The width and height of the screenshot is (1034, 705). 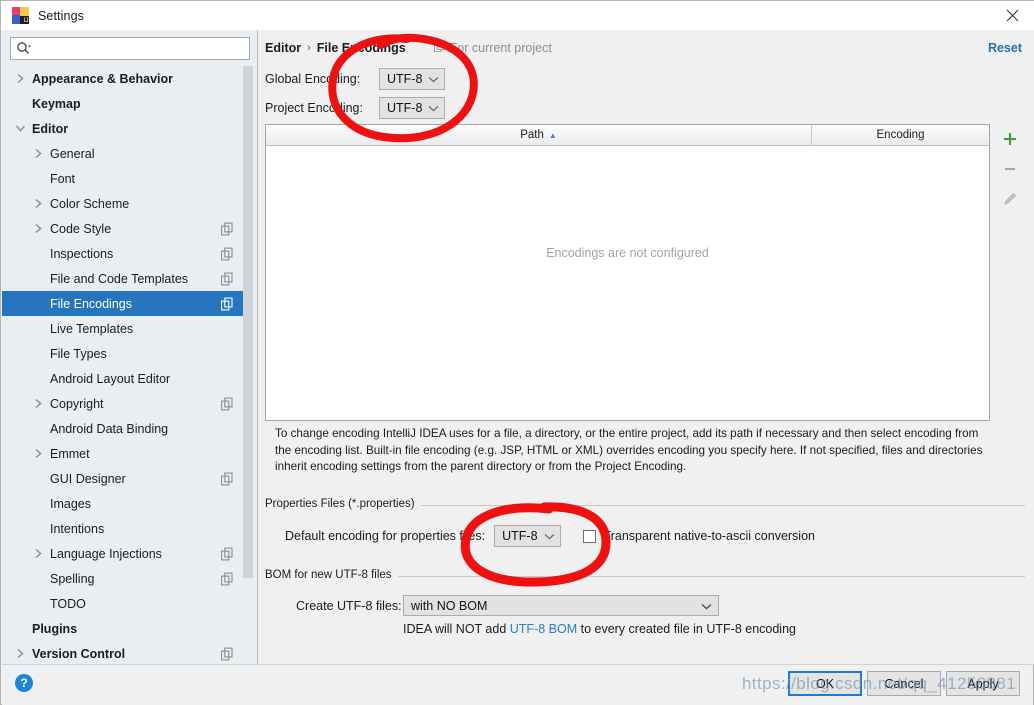 I want to click on bom-group-title: BOM for new UTF-8 files, so click(x=331, y=575).